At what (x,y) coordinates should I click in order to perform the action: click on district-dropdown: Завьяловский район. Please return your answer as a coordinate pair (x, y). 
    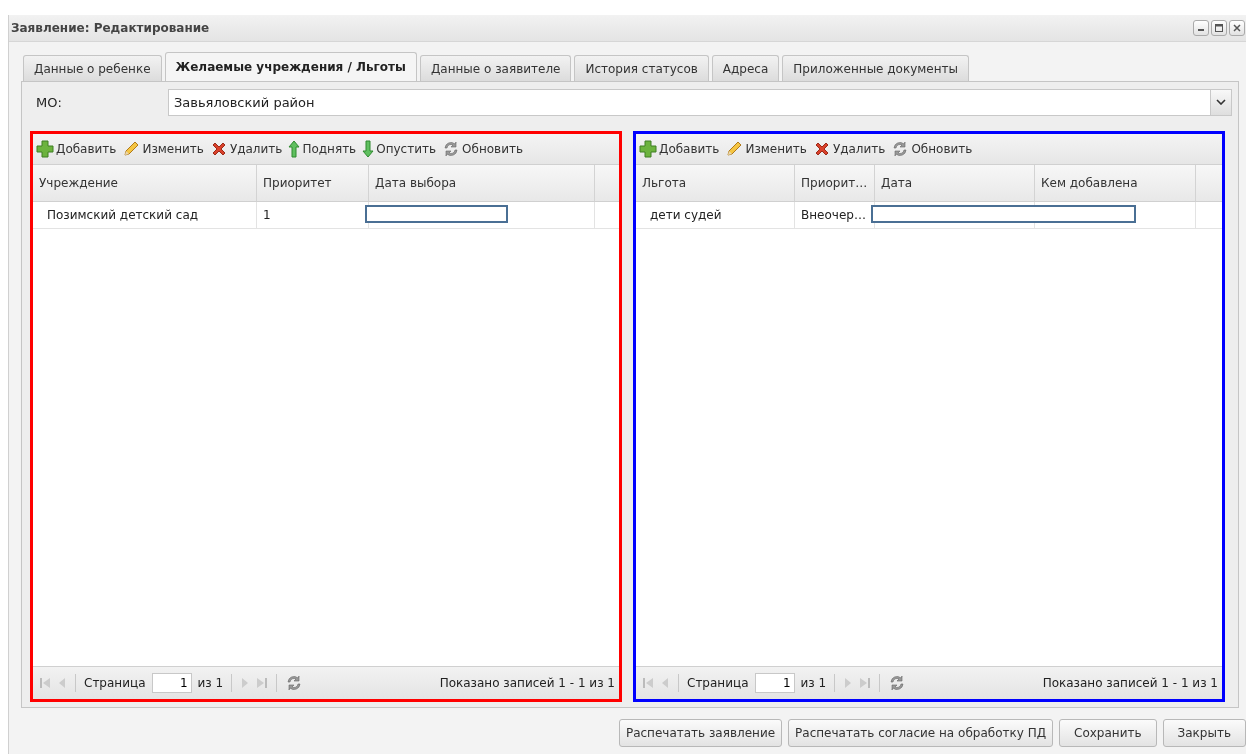
    Looking at the image, I should click on (700, 102).